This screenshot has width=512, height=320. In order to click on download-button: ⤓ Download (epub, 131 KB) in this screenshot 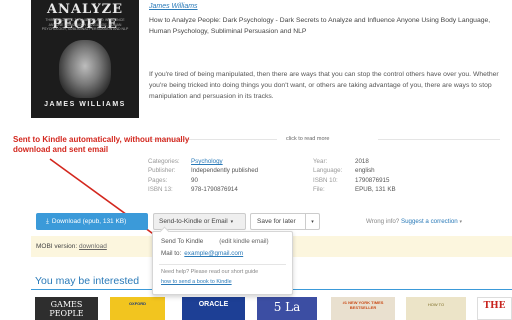, I will do `click(92, 221)`.